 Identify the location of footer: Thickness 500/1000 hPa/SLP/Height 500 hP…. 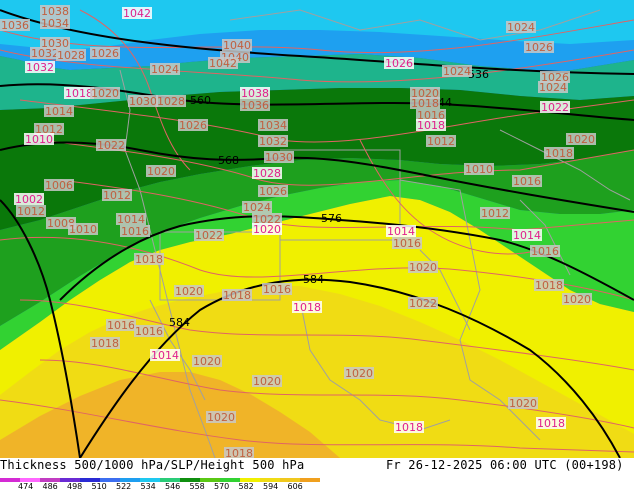
(317, 474).